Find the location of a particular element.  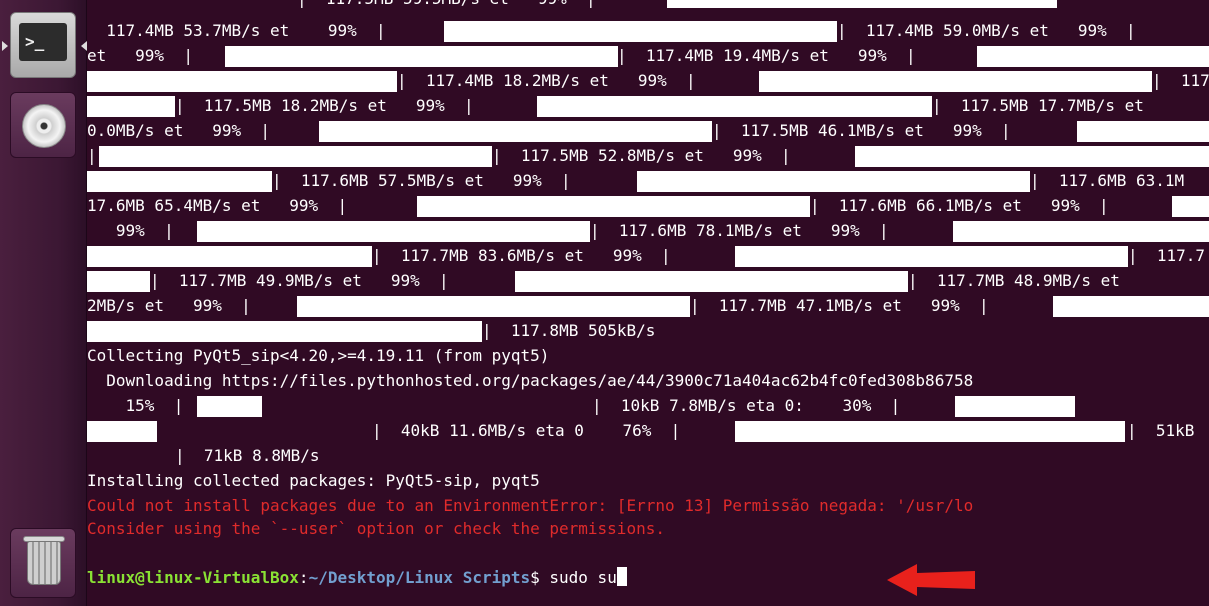

progress-line: 2MB/s et 99% | is located at coordinates (169, 305).